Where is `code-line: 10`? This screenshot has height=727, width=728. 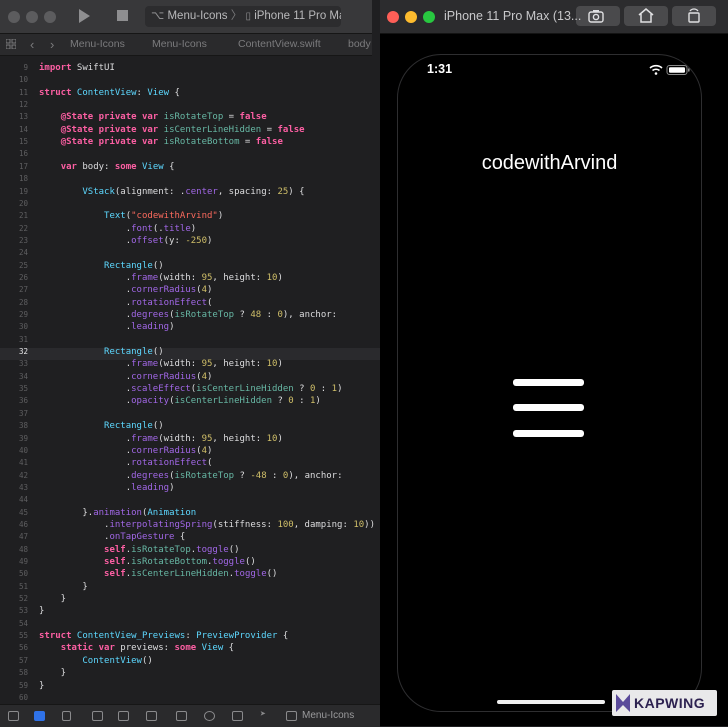 code-line: 10 is located at coordinates (190, 80).